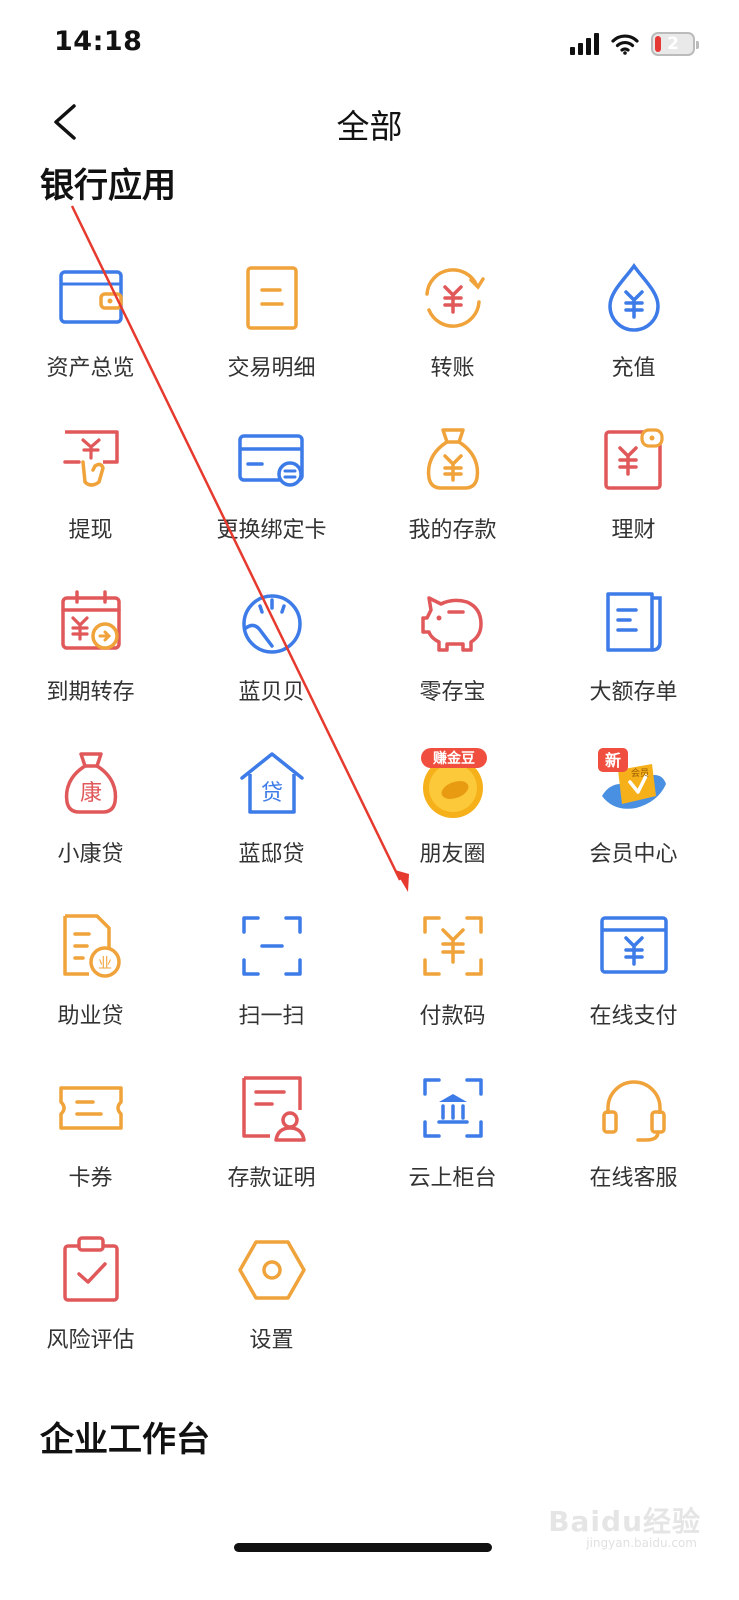  I want to click on app-label: 大额存单, so click(633, 692).